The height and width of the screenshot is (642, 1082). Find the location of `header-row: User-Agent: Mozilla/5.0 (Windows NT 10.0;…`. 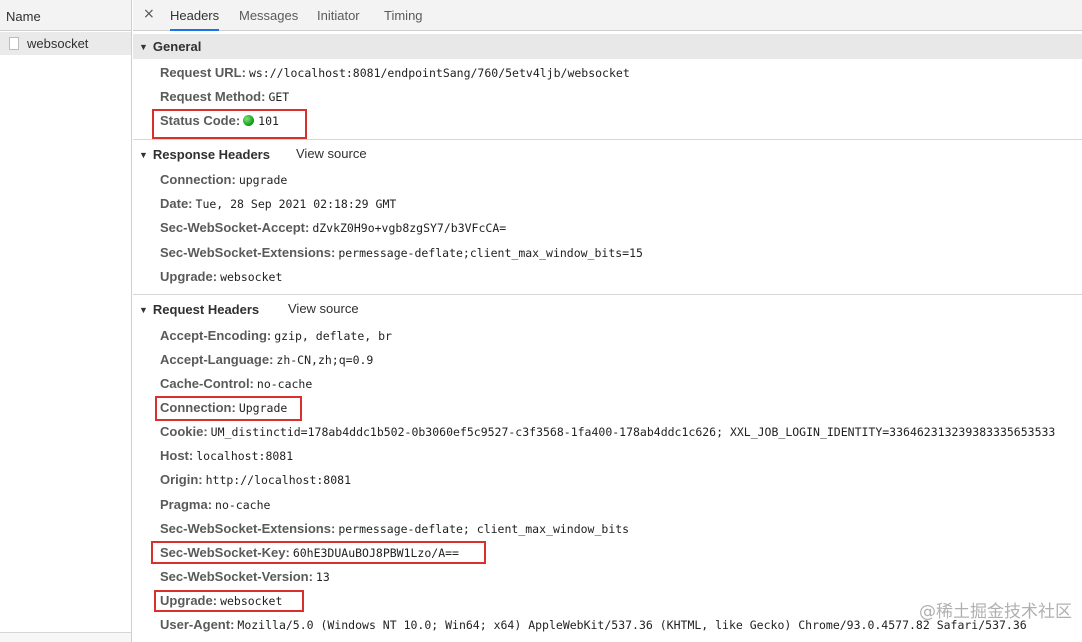

header-row: User-Agent: Mozilla/5.0 (Windows NT 10.0;… is located at coordinates (593, 627).